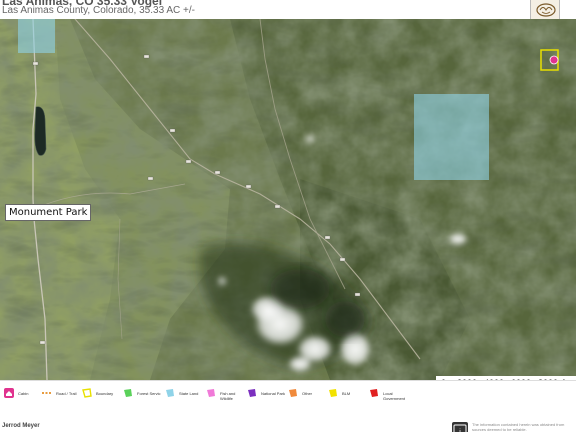 The height and width of the screenshot is (432, 576). I want to click on legend-item-boundary: Boundary, so click(97, 393).